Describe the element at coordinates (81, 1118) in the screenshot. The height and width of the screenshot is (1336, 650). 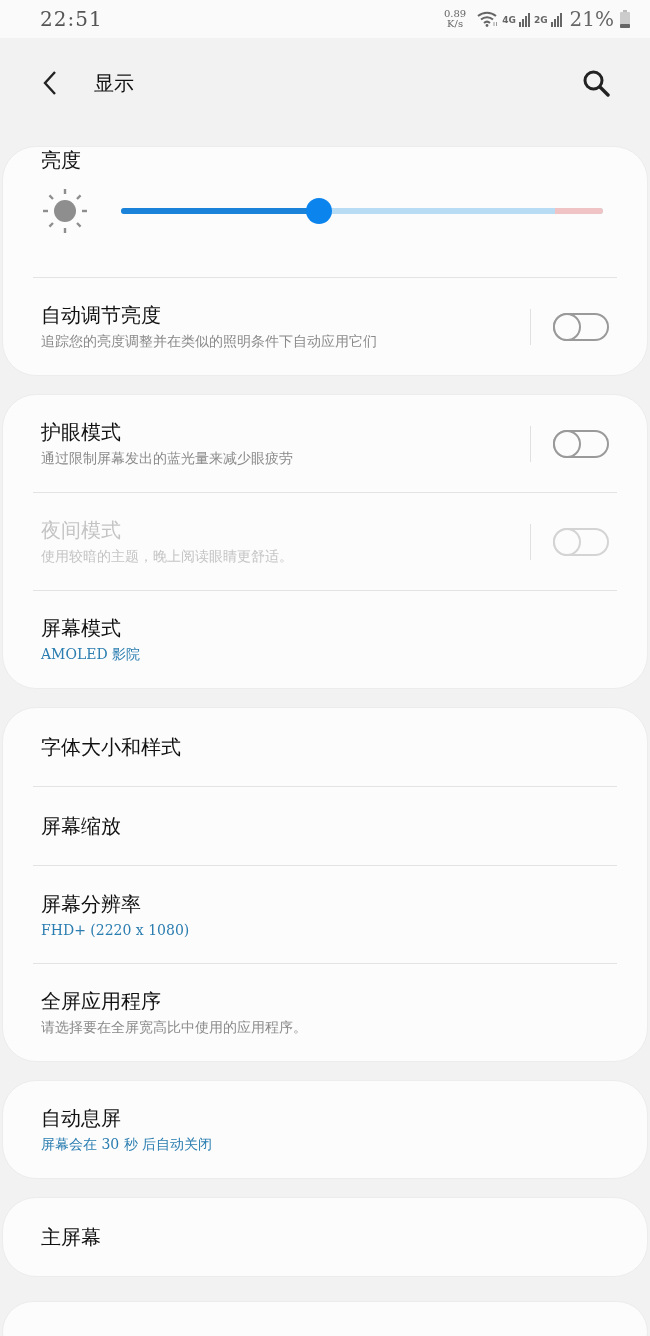
I see `setting-title: 自动息屏` at that location.